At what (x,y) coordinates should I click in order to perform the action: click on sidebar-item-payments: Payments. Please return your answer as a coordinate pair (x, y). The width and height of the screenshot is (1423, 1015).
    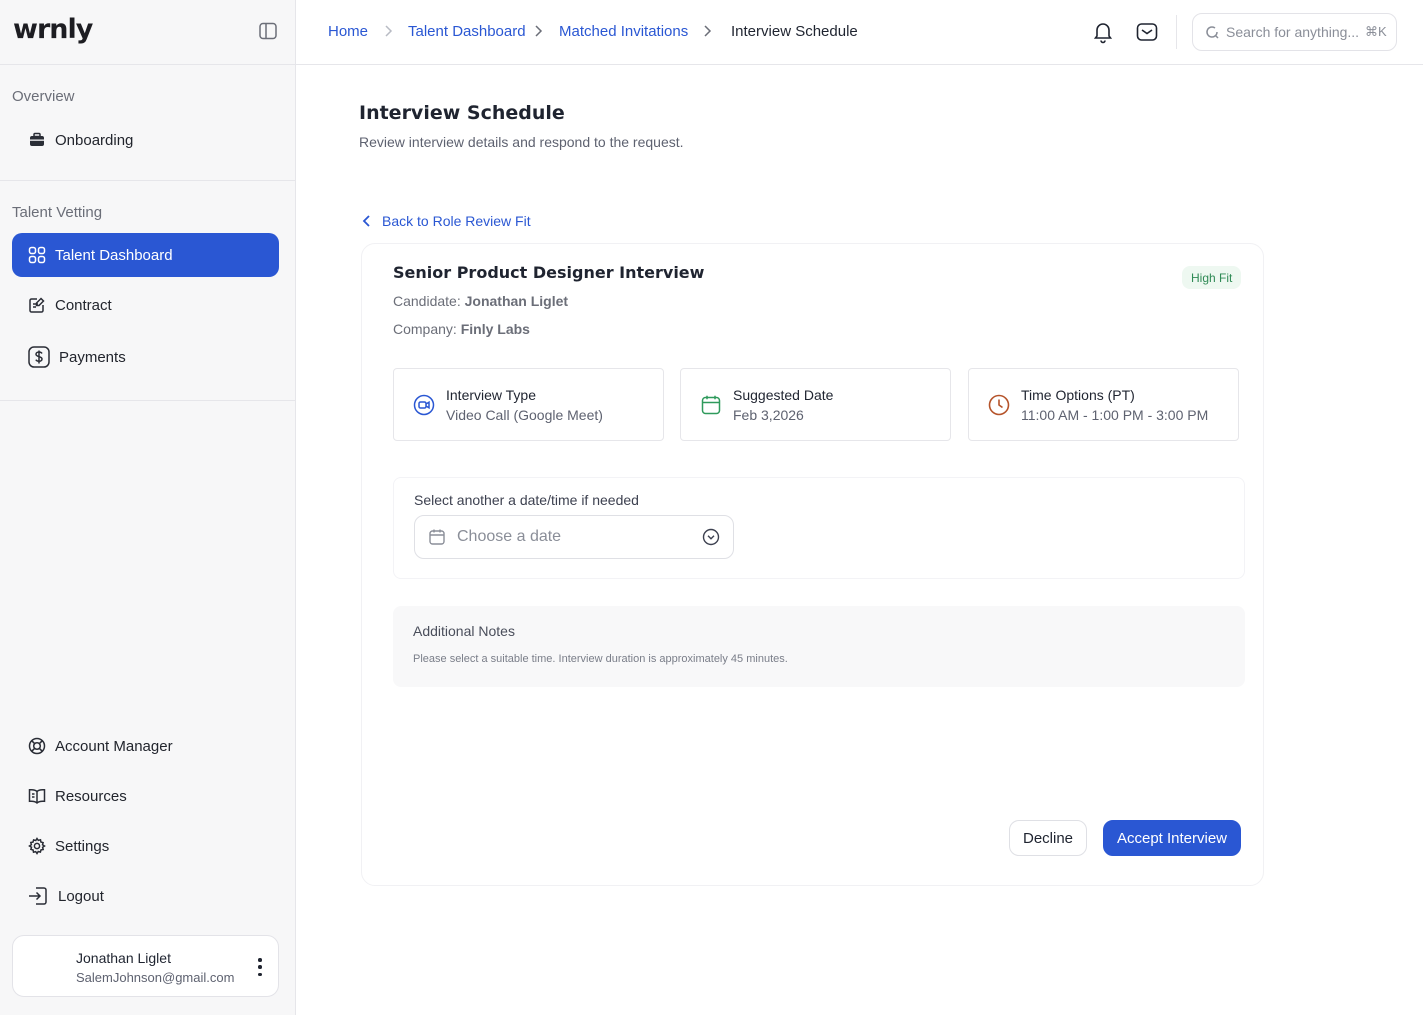
    Looking at the image, I should click on (145, 357).